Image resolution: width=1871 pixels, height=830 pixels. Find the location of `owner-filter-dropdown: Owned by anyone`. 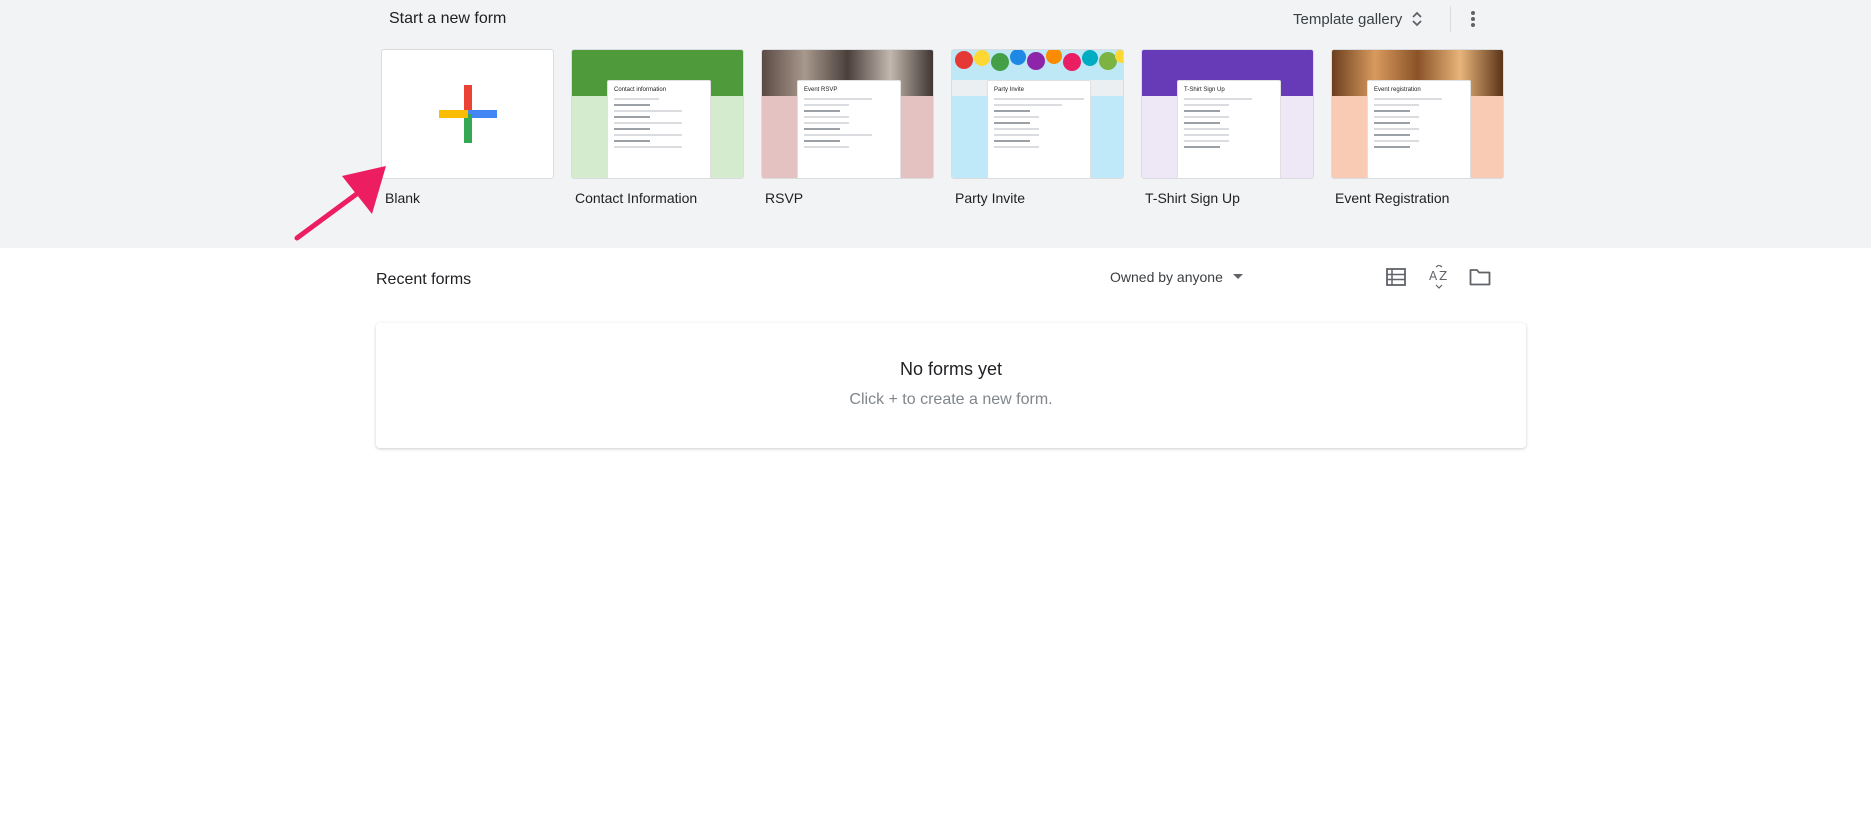

owner-filter-dropdown: Owned by anyone is located at coordinates (1176, 277).